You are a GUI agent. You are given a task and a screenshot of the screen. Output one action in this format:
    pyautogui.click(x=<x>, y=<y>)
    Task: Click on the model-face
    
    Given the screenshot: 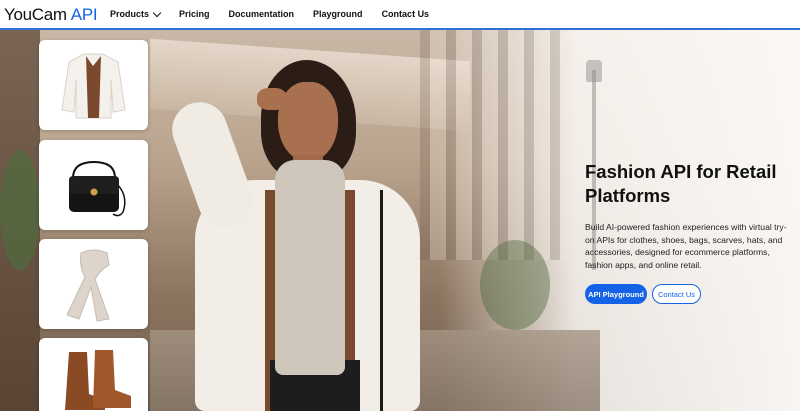 What is the action you would take?
    pyautogui.click(x=308, y=122)
    